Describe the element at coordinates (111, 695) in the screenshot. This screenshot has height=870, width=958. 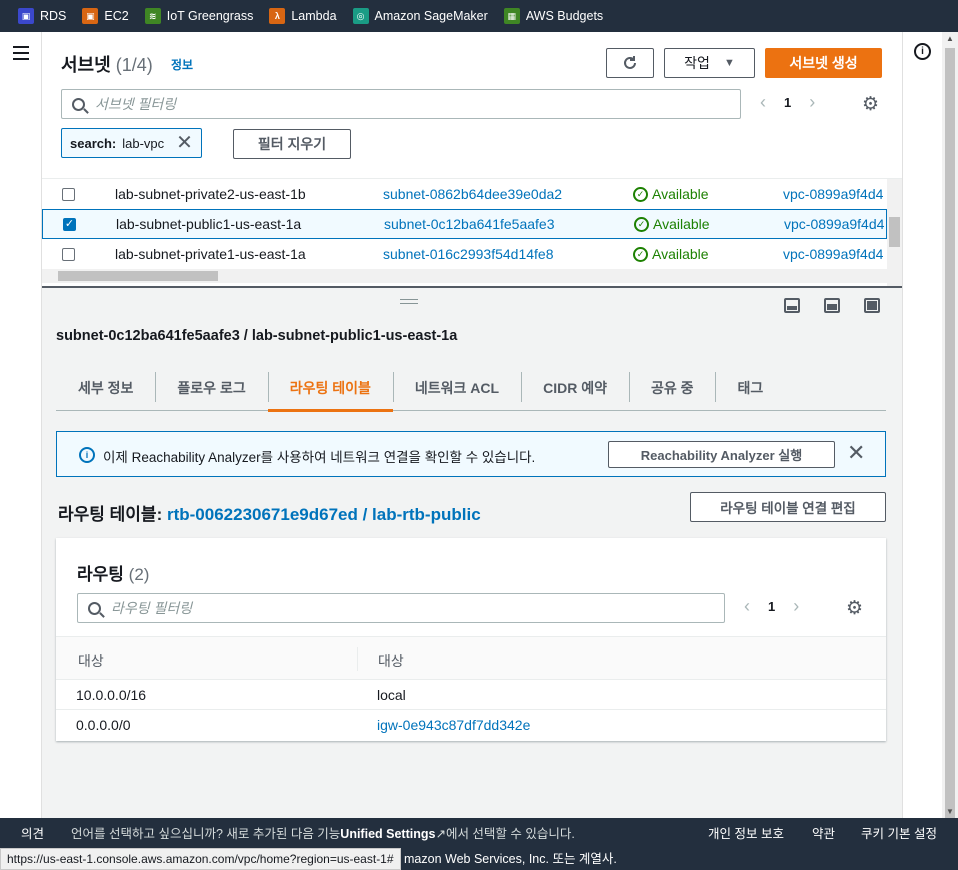
I see `route-destination: 10.0.0.0/16` at that location.